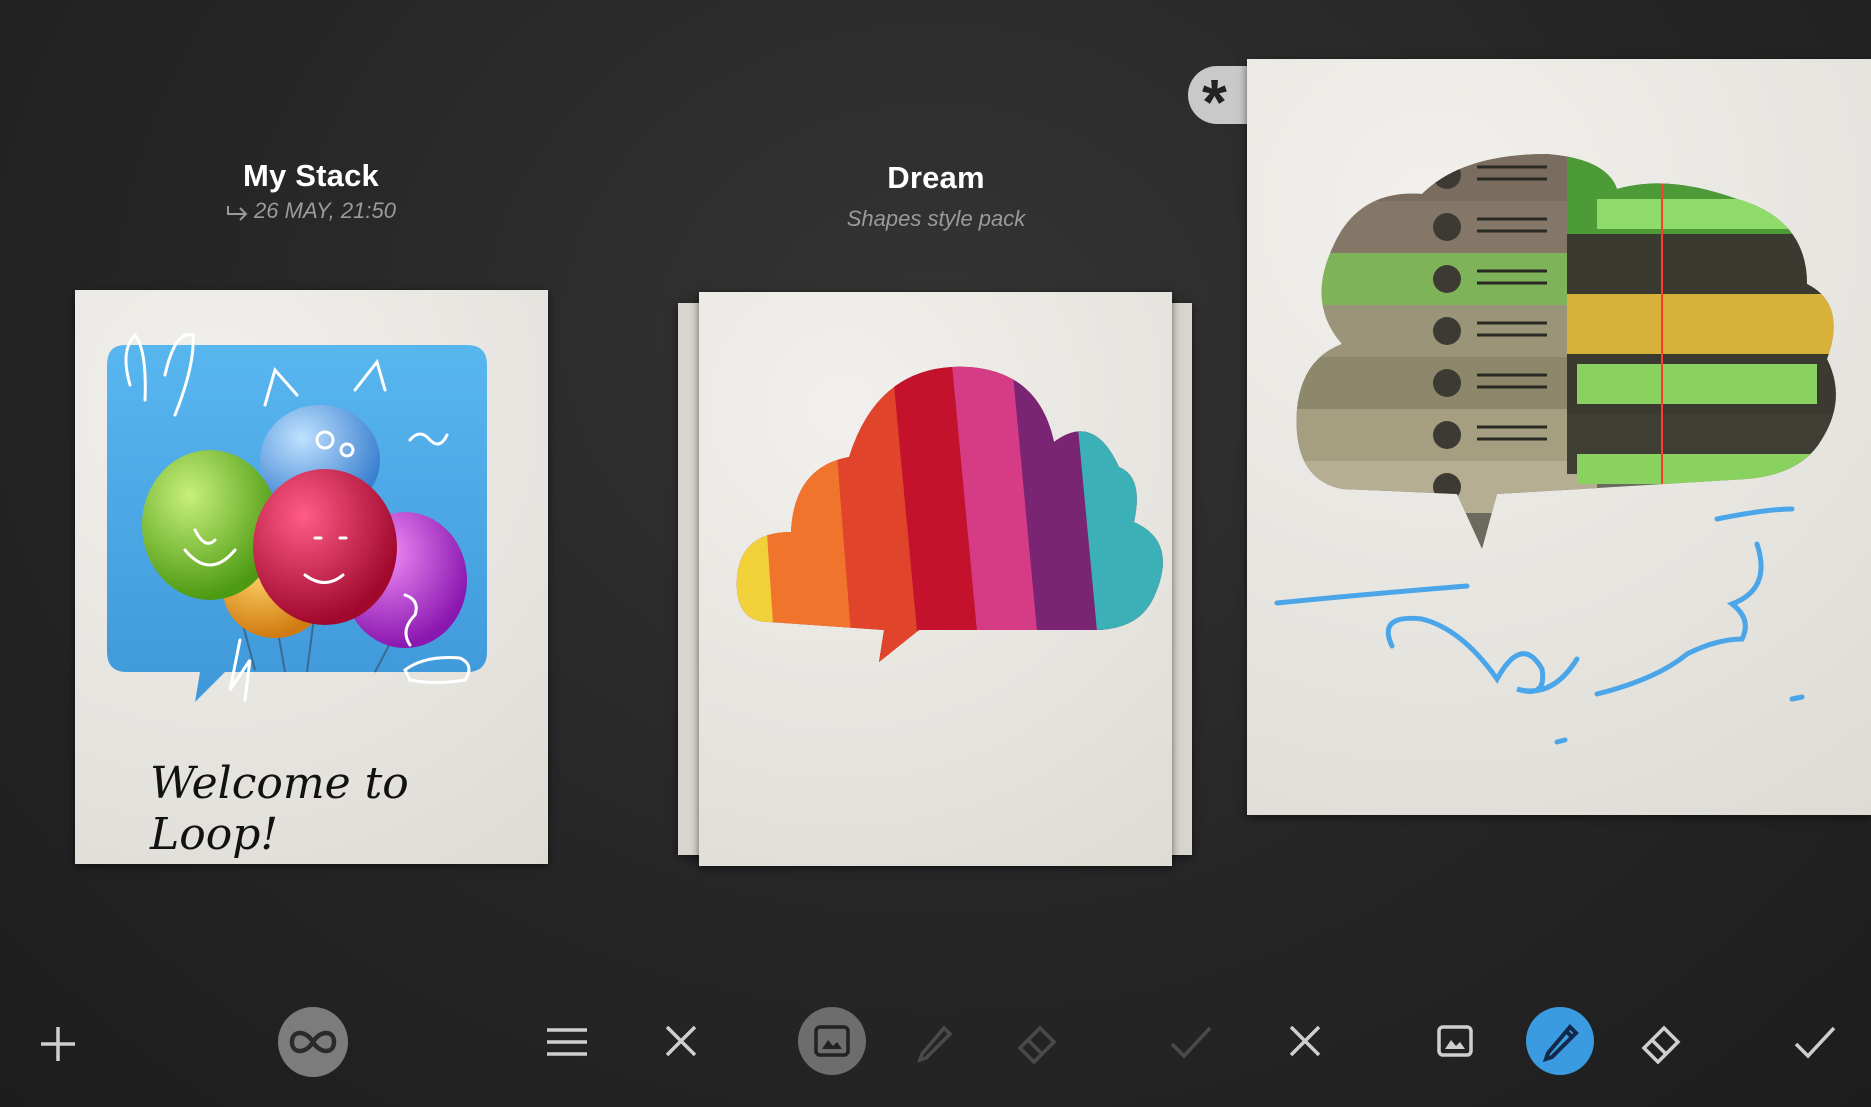 This screenshot has height=1107, width=1871. Describe the element at coordinates (936, 177) in the screenshot. I see `dream-title: Dream` at that location.